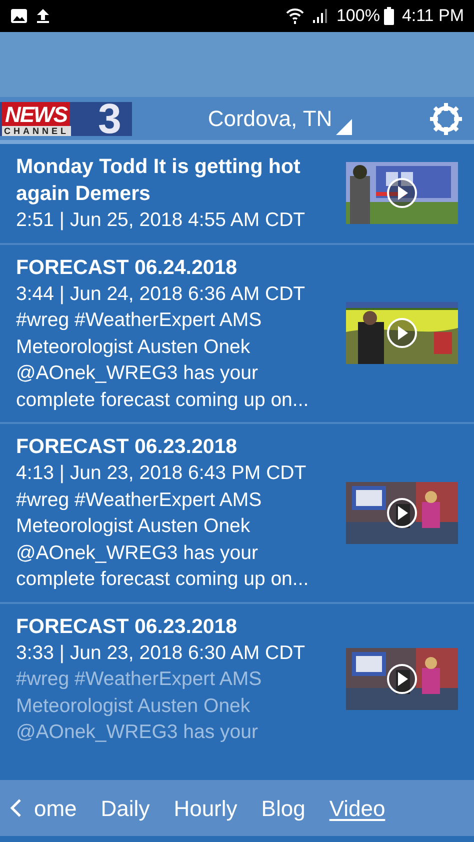 This screenshot has width=474, height=842. What do you see at coordinates (127, 267) in the screenshot?
I see `video-title: FORECAST 06.24.2018` at bounding box center [127, 267].